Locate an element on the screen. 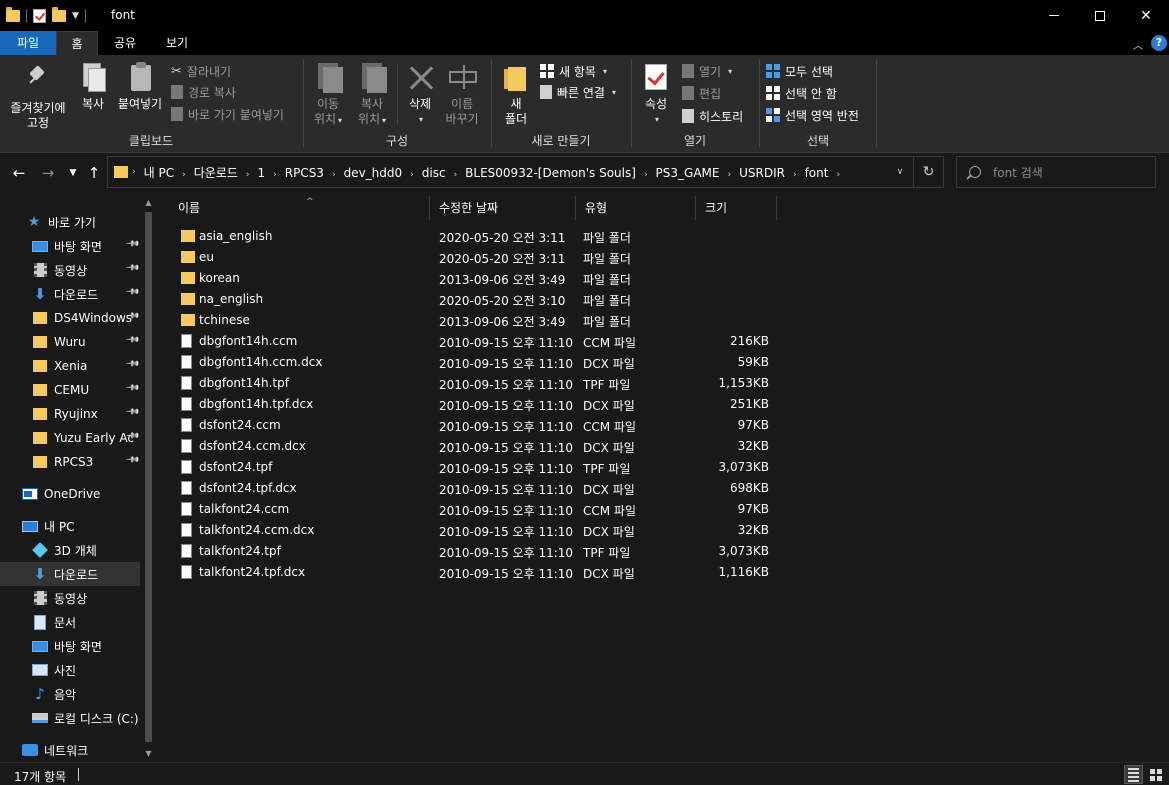  select-none-button: 선택 안 함 is located at coordinates (801, 93).